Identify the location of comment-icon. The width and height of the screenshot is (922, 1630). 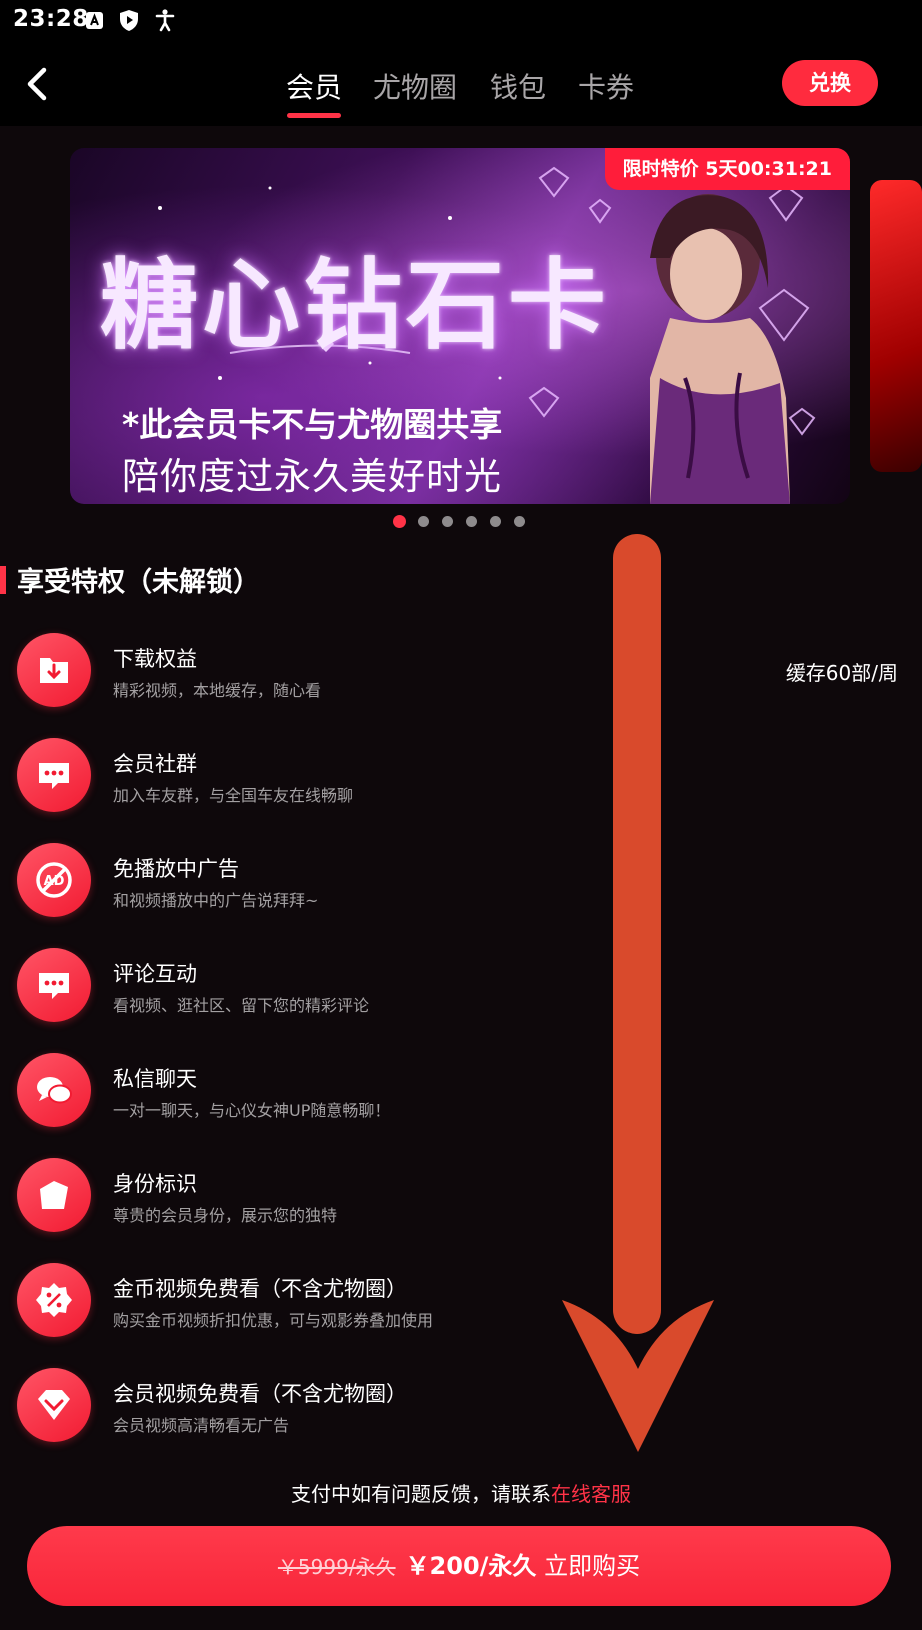
(54, 985).